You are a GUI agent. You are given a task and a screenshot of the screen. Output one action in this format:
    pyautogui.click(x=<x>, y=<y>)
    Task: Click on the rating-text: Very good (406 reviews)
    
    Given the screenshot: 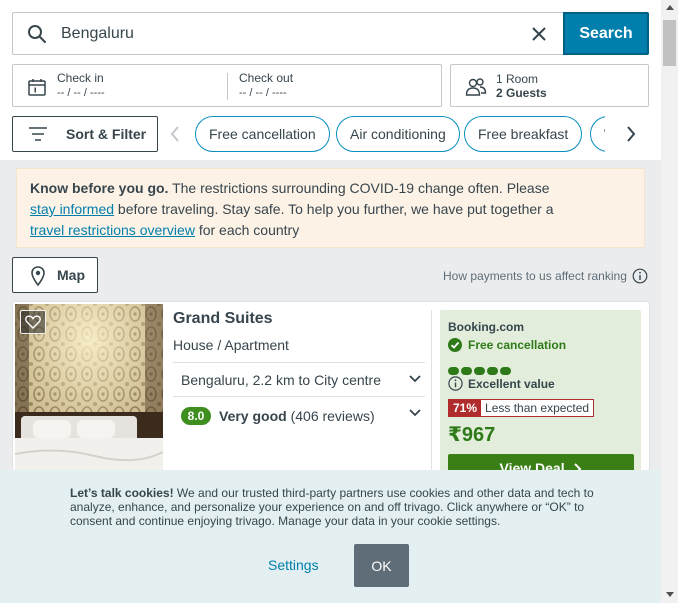 What is the action you would take?
    pyautogui.click(x=297, y=416)
    